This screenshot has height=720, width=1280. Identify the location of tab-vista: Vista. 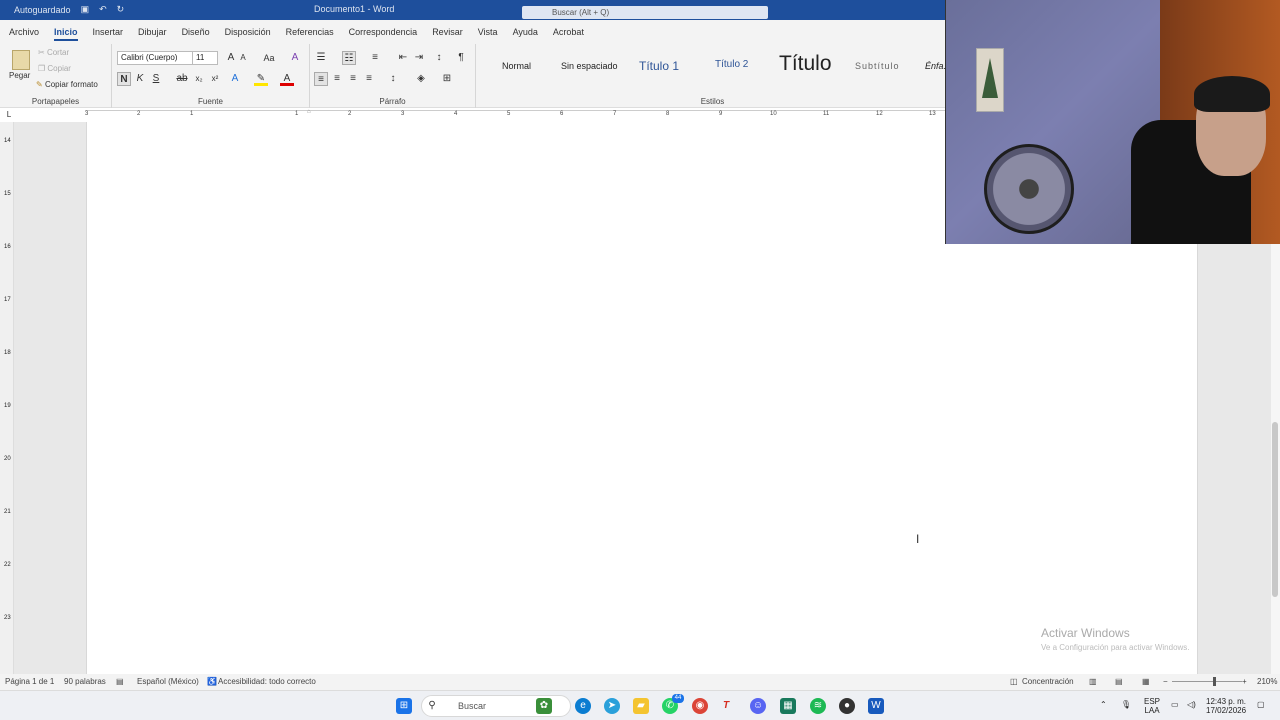
(488, 32).